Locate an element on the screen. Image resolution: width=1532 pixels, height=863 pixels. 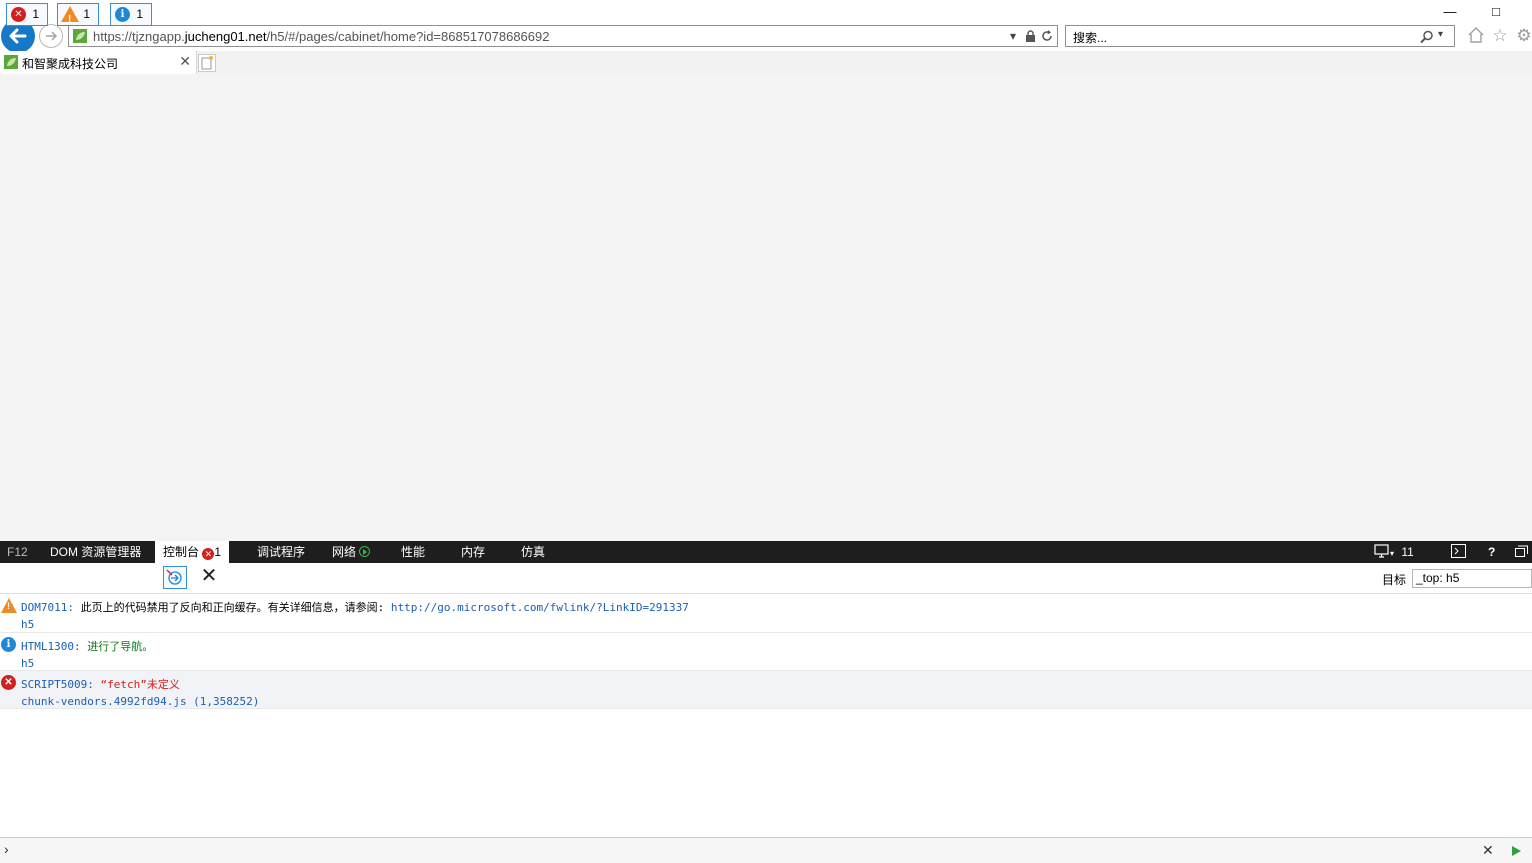
forward-icon is located at coordinates (52, 36).